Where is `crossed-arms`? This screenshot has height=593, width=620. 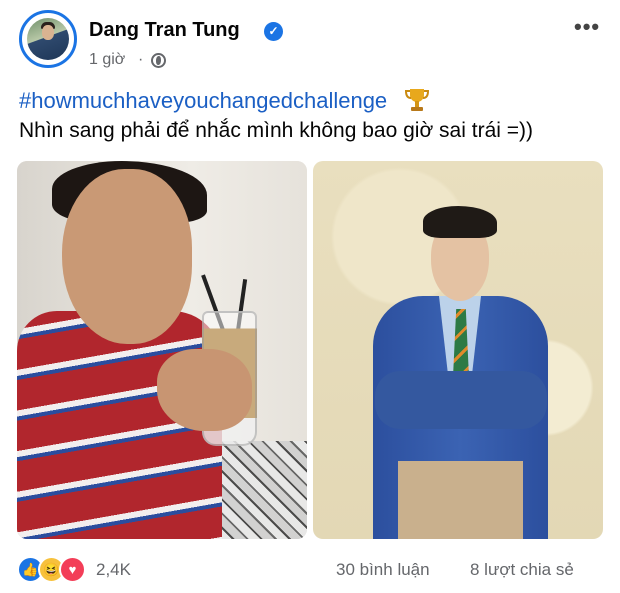
crossed-arms is located at coordinates (461, 400).